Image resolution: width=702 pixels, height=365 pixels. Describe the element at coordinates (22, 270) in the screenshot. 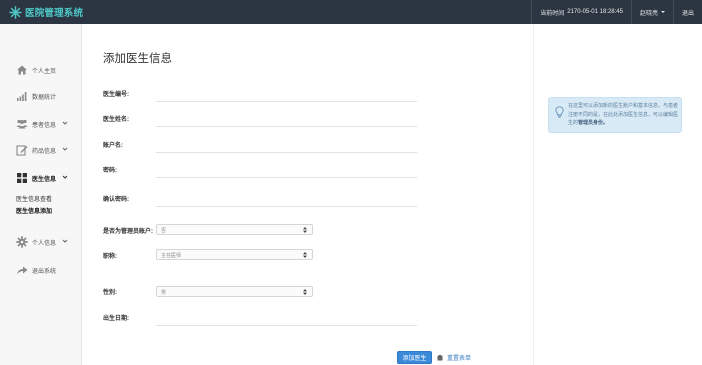

I see `share-icon` at that location.